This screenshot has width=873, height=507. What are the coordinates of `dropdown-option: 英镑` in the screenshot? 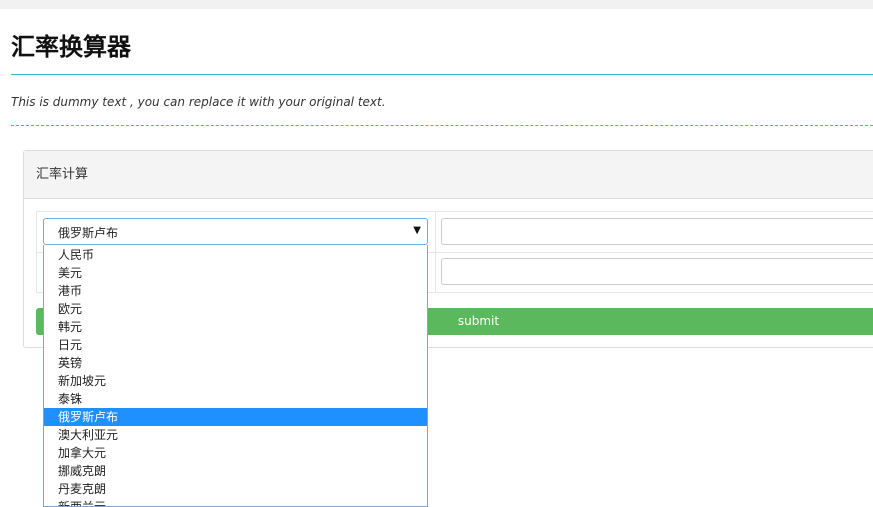 It's located at (235, 363).